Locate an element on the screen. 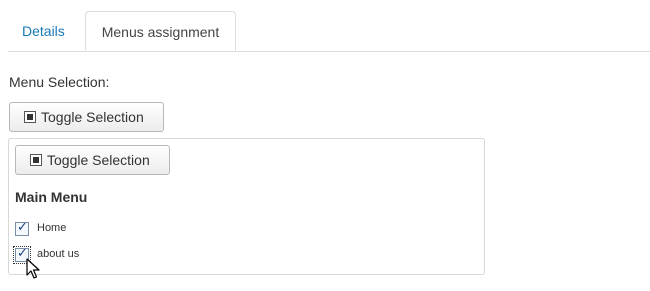 The width and height of the screenshot is (650, 291). home-checkbox: ✓ is located at coordinates (22, 228).